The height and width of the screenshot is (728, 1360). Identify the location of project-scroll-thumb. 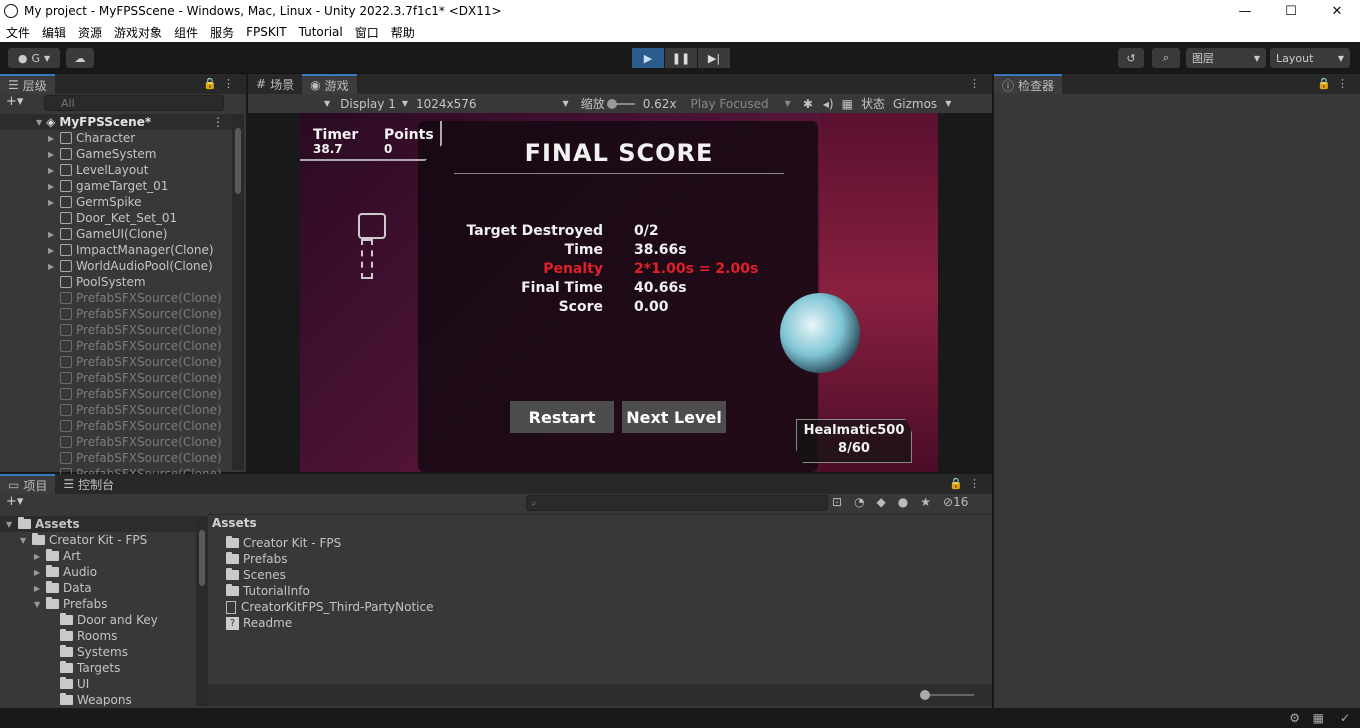
(202, 558).